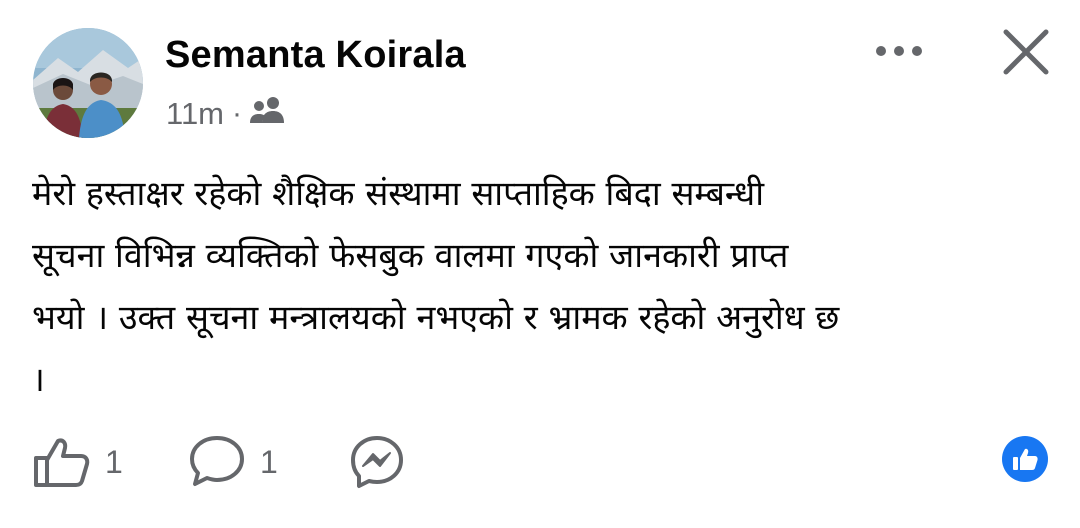 This screenshot has height=528, width=1080. I want to click on avatar-photo, so click(88, 83).